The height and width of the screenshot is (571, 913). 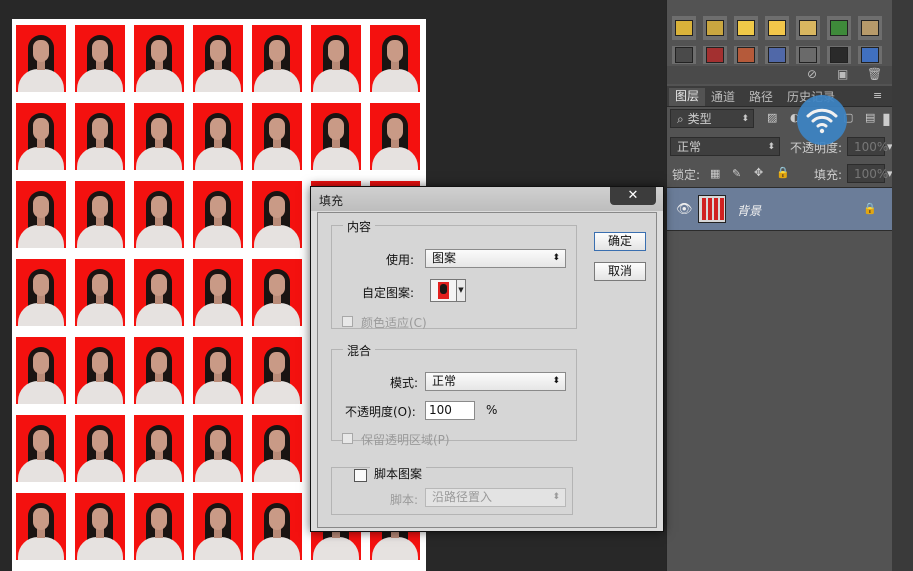 I want to click on chevron-down-icon: ▼, so click(x=461, y=290).